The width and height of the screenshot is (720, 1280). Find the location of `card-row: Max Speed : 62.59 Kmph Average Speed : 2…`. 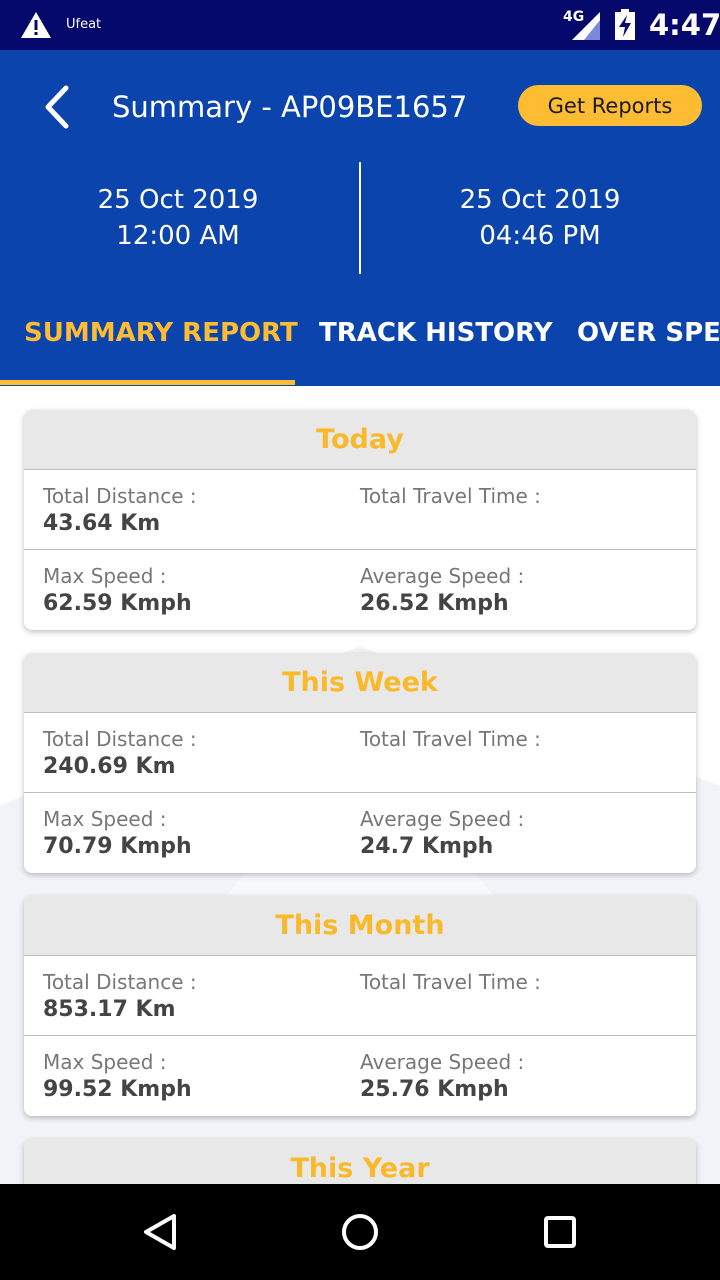

card-row: Max Speed : 62.59 Kmph Average Speed : 2… is located at coordinates (360, 590).